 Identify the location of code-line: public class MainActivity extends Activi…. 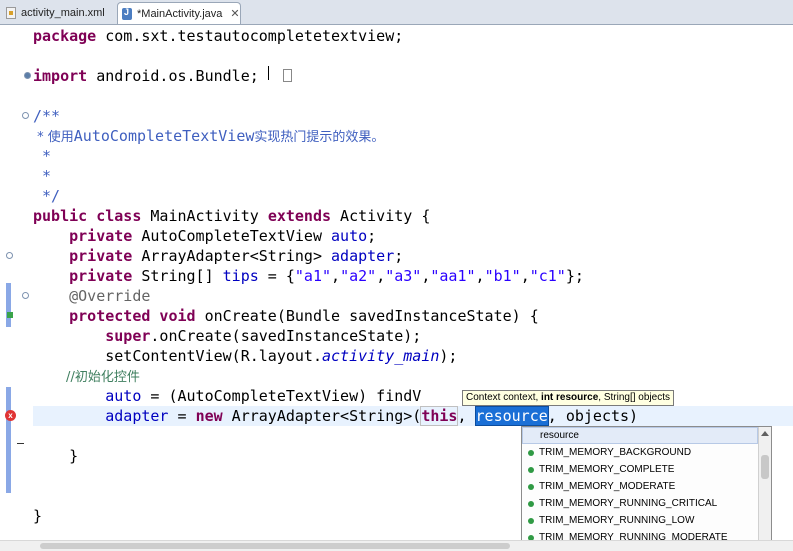
(232, 216).